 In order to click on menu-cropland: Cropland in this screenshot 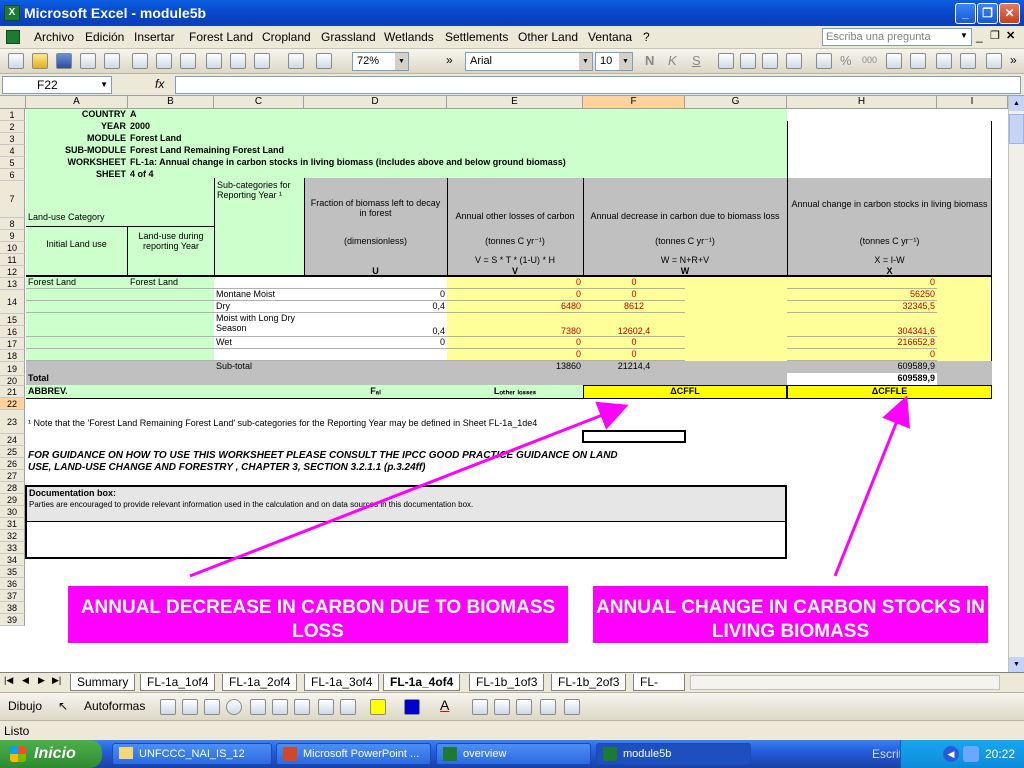, I will do `click(286, 37)`.